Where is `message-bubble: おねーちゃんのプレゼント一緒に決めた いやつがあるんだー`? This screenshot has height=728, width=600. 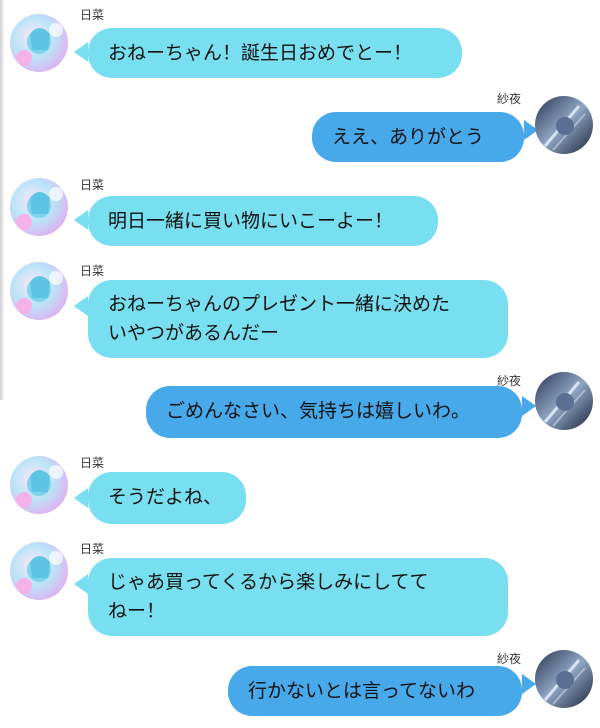
message-bubble: おねーちゃんのプレゼント一緒に決めた いやつがあるんだー is located at coordinates (298, 319).